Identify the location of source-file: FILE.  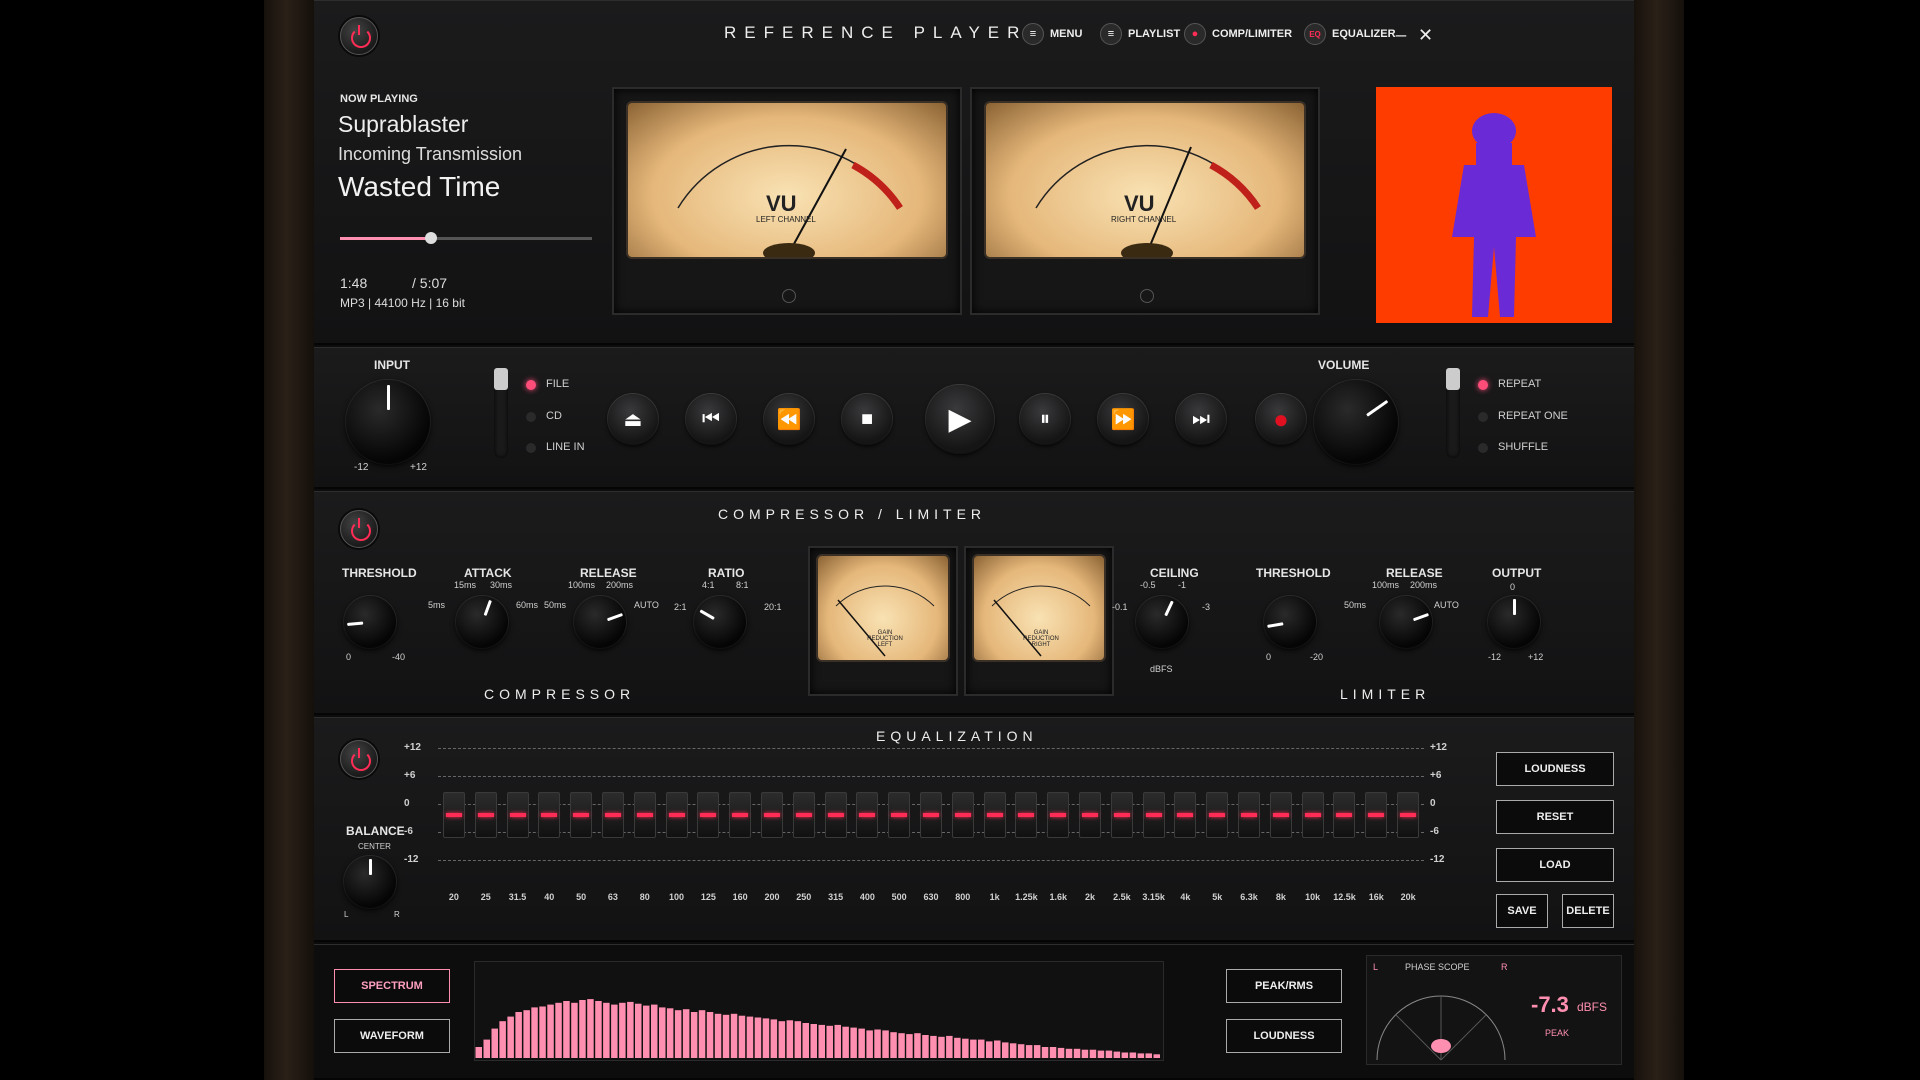
(557, 384).